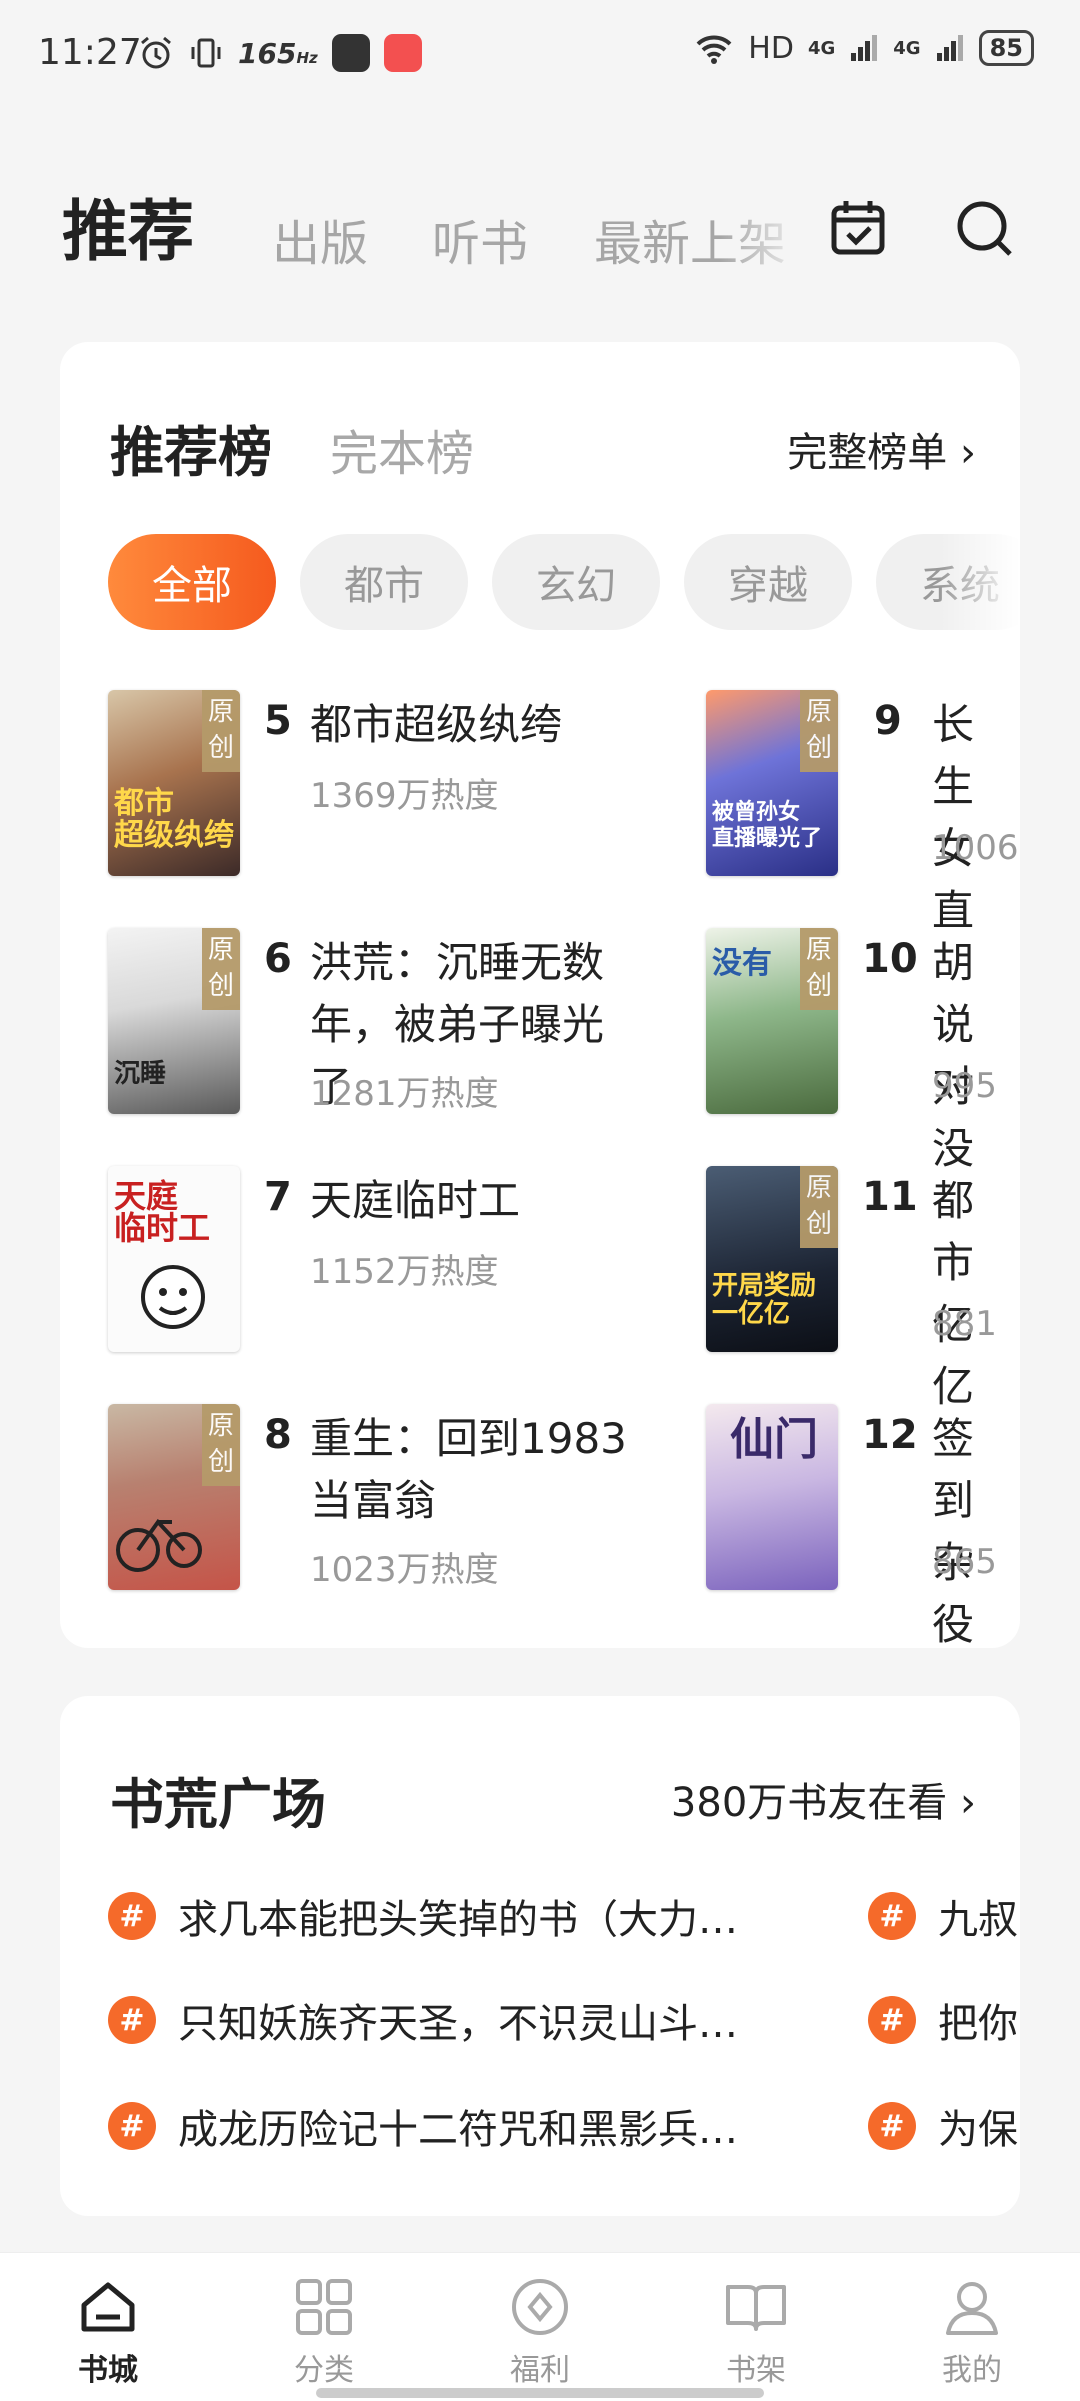  What do you see at coordinates (174, 1021) in the screenshot?
I see `book-cover: 原创 沉睡` at bounding box center [174, 1021].